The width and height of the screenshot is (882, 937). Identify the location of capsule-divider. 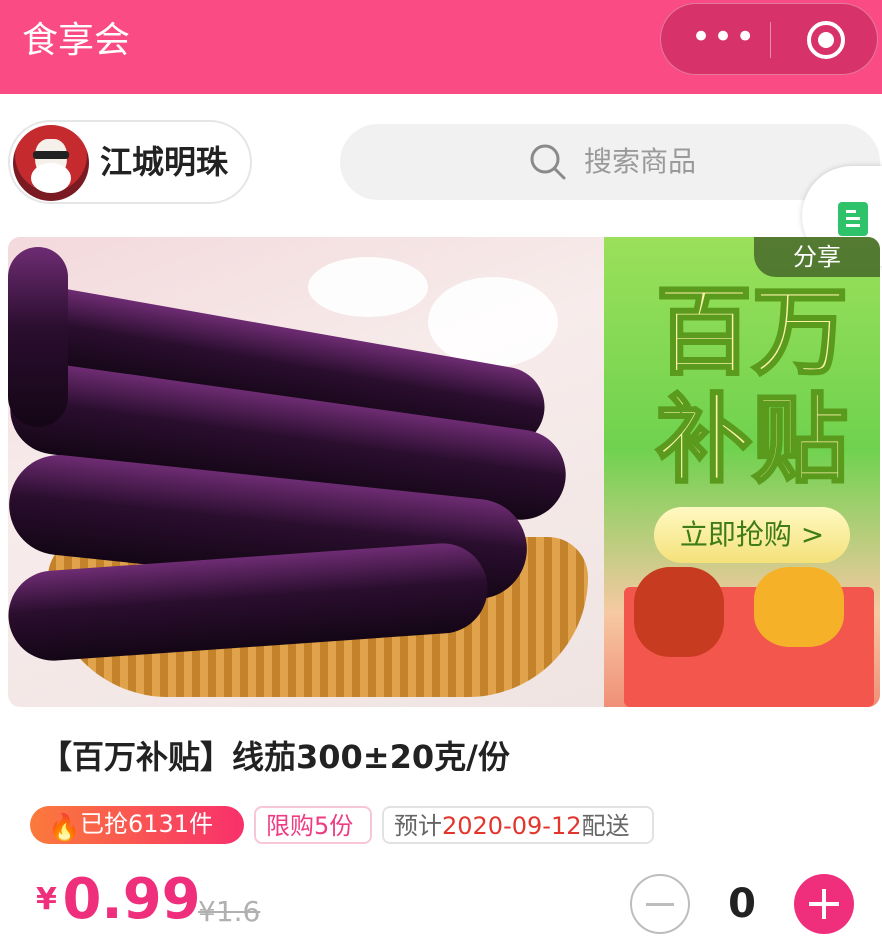
(770, 40).